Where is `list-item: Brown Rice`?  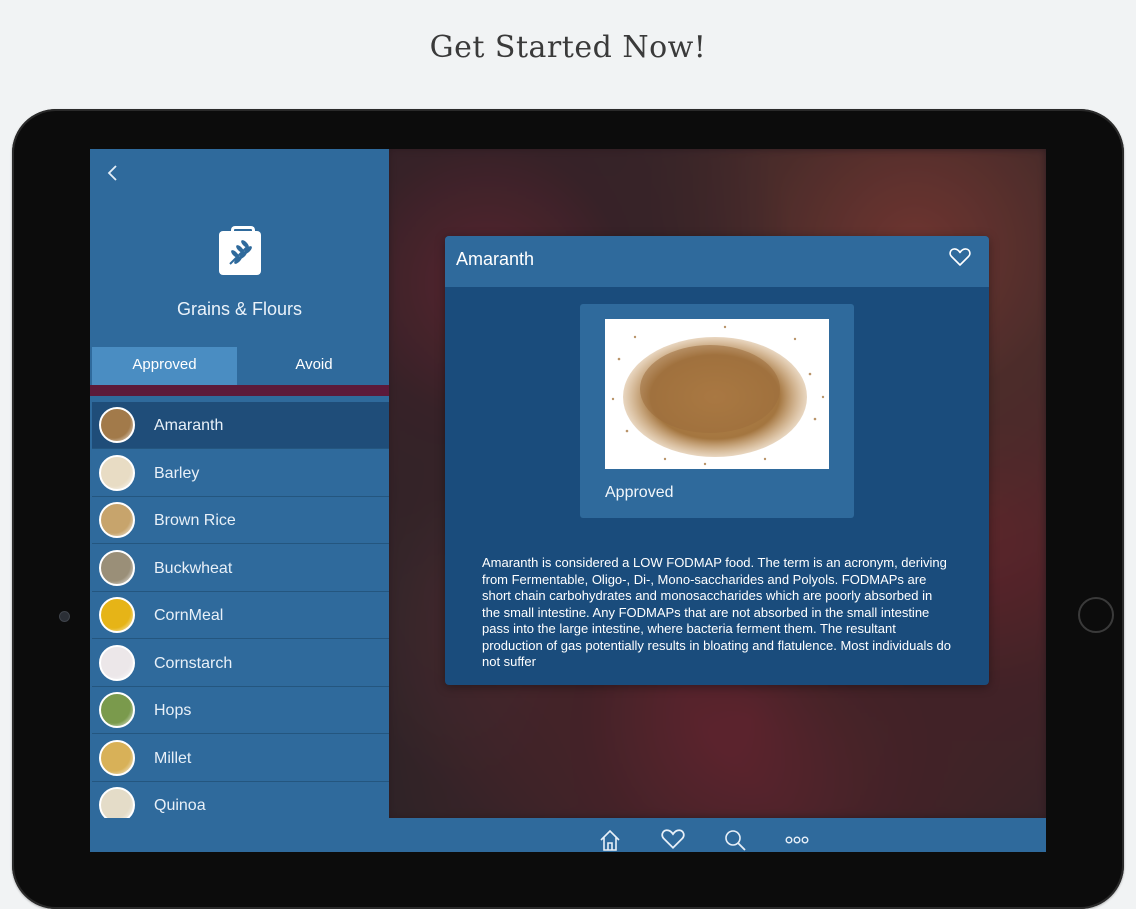 list-item: Brown Rice is located at coordinates (240, 520).